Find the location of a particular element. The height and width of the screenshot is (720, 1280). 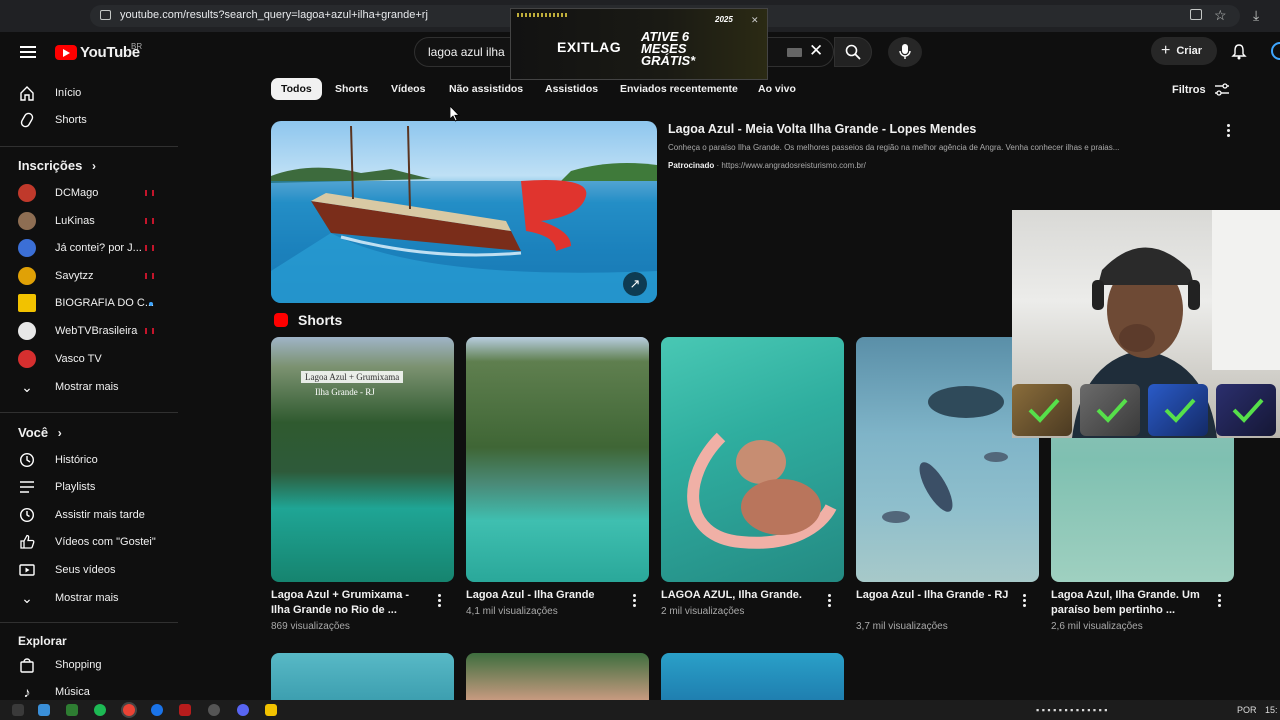

install-app-icon is located at coordinates (1196, 14).